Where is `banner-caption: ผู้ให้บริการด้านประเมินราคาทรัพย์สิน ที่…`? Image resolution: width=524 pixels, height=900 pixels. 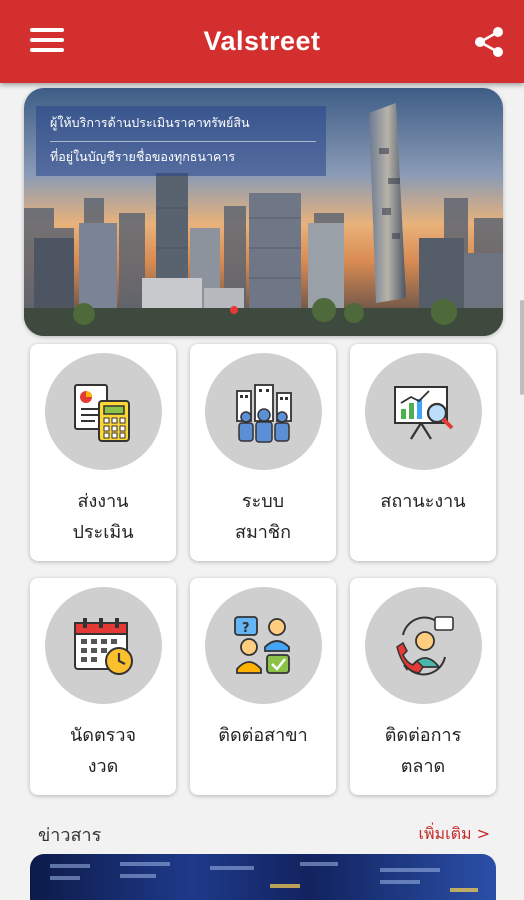 banner-caption: ผู้ให้บริการด้านประเมินราคาทรัพย์สิน ที่… is located at coordinates (181, 141).